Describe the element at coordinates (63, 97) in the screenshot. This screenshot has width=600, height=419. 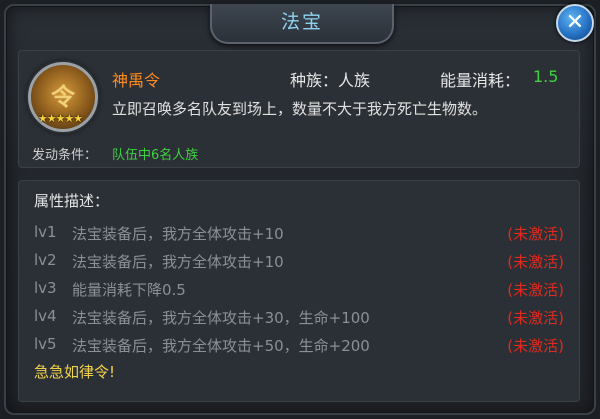
I see `emblem-glyph: 令` at that location.